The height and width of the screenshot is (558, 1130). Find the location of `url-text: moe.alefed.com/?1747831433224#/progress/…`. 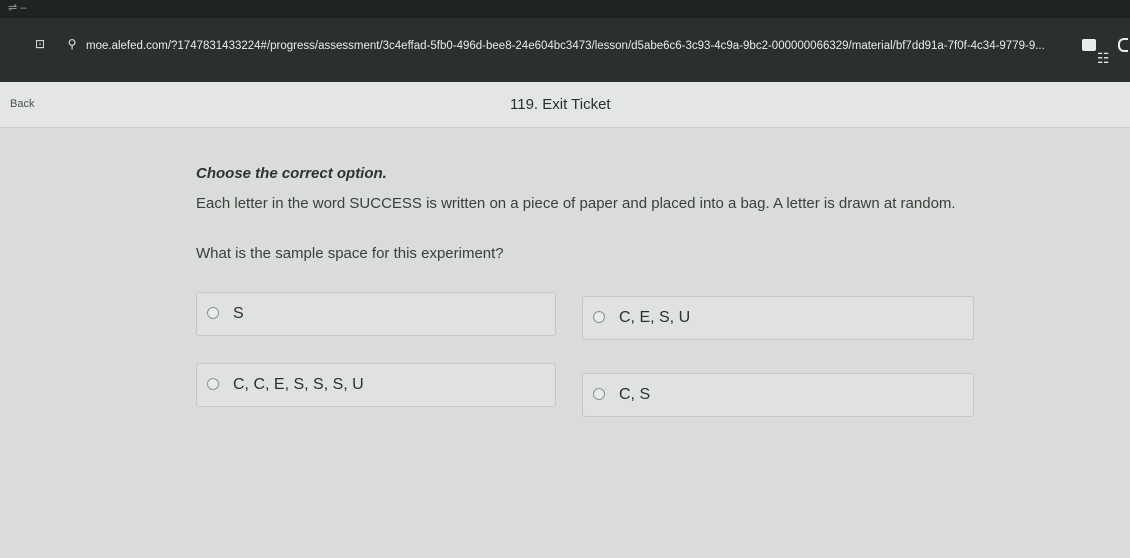

url-text: moe.alefed.com/?1747831433224#/progress/… is located at coordinates (581, 46).